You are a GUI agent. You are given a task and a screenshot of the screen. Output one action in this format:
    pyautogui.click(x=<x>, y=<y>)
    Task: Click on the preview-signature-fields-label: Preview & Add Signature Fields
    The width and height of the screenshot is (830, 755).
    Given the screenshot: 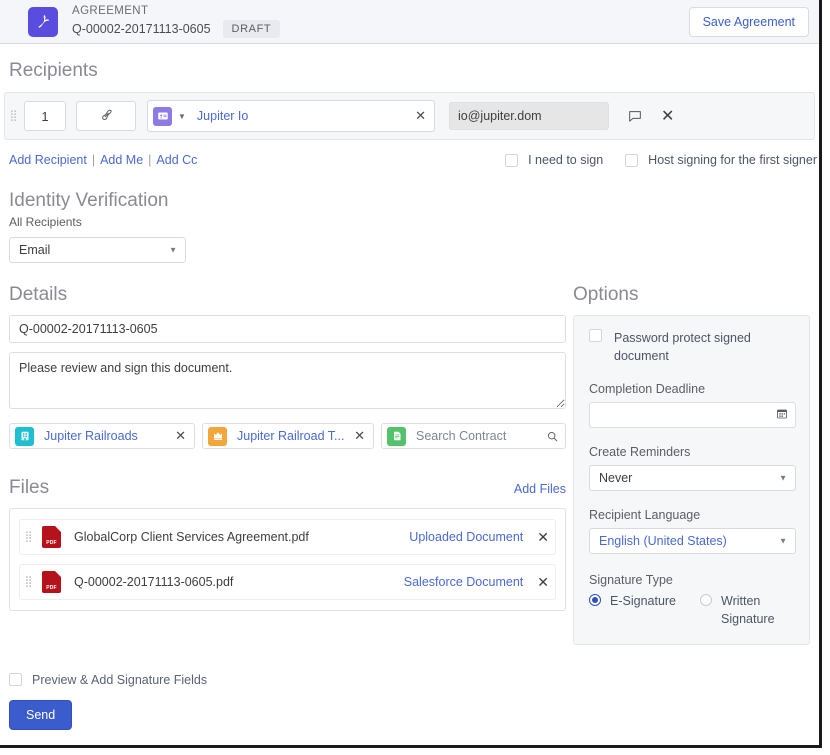 What is the action you would take?
    pyautogui.click(x=120, y=679)
    